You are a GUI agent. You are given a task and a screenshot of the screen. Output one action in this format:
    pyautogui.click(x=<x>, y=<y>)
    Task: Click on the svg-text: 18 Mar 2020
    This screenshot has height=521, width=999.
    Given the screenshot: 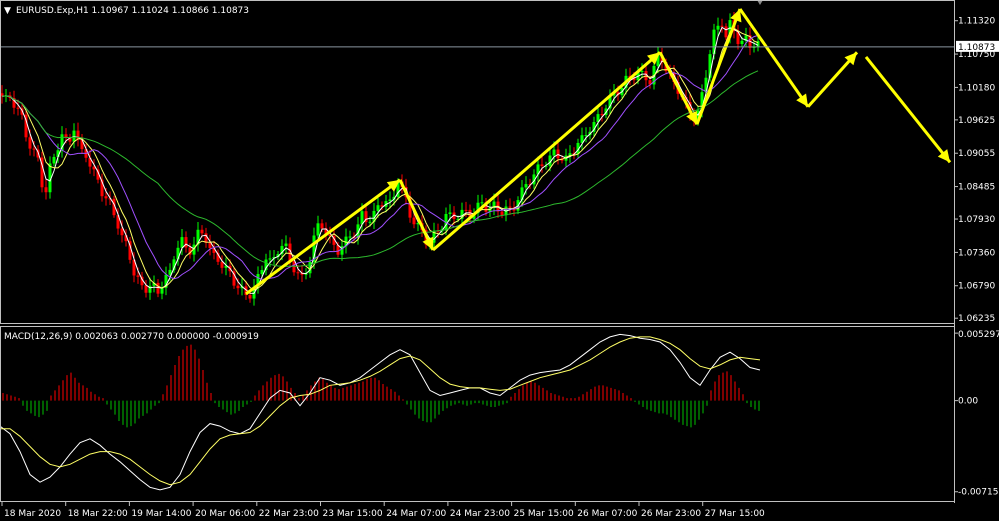 What is the action you would take?
    pyautogui.click(x=32, y=514)
    